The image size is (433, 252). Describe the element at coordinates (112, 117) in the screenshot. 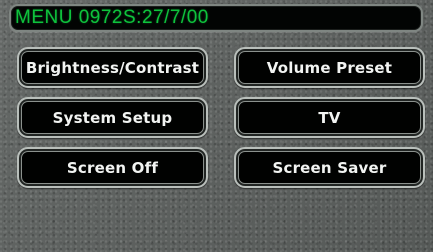

I see `system-setup-button: System Setup` at that location.